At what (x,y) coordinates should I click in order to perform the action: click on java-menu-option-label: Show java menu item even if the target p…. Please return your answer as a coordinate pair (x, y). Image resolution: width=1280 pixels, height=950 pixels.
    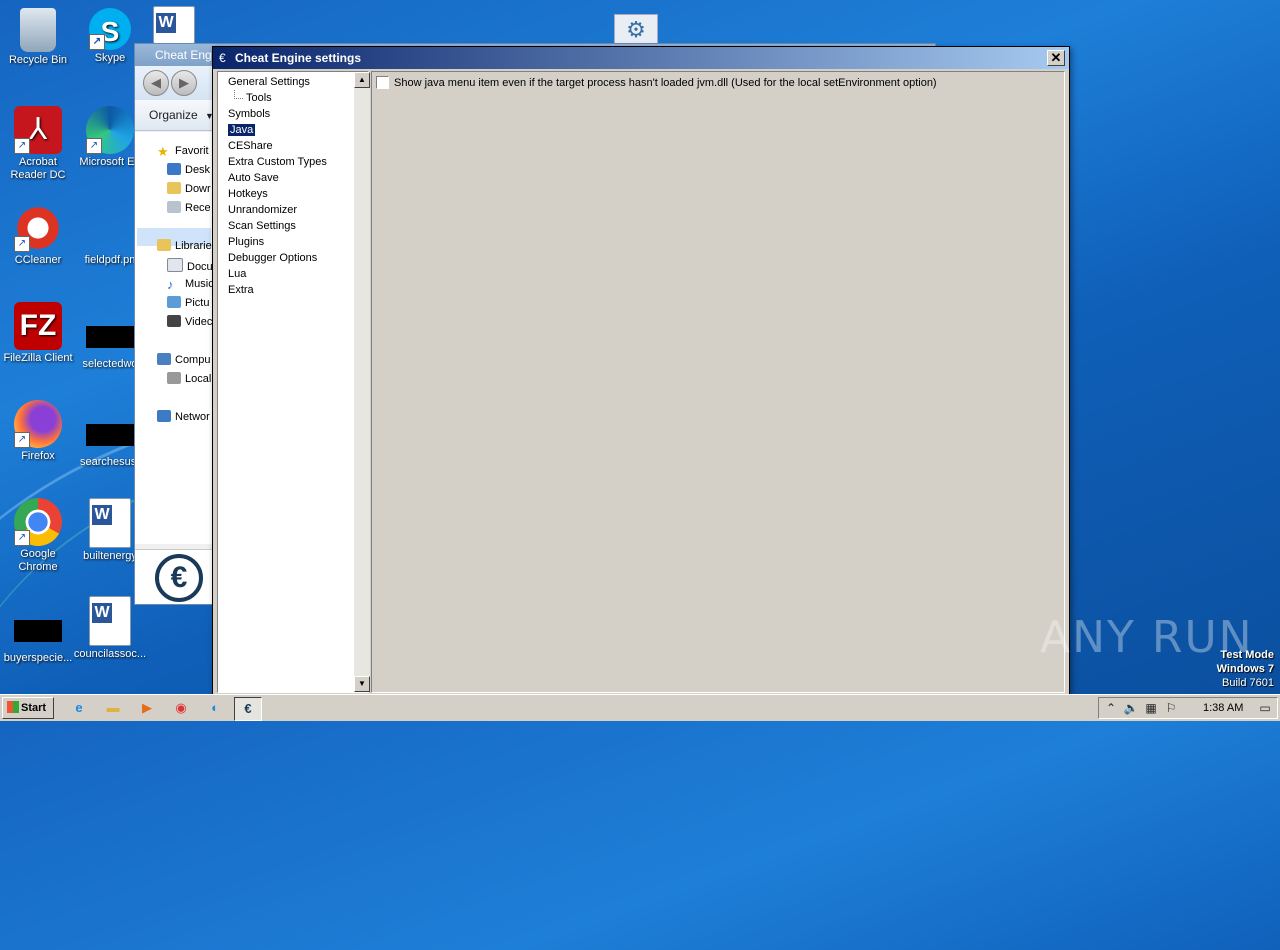
    Looking at the image, I should click on (665, 82).